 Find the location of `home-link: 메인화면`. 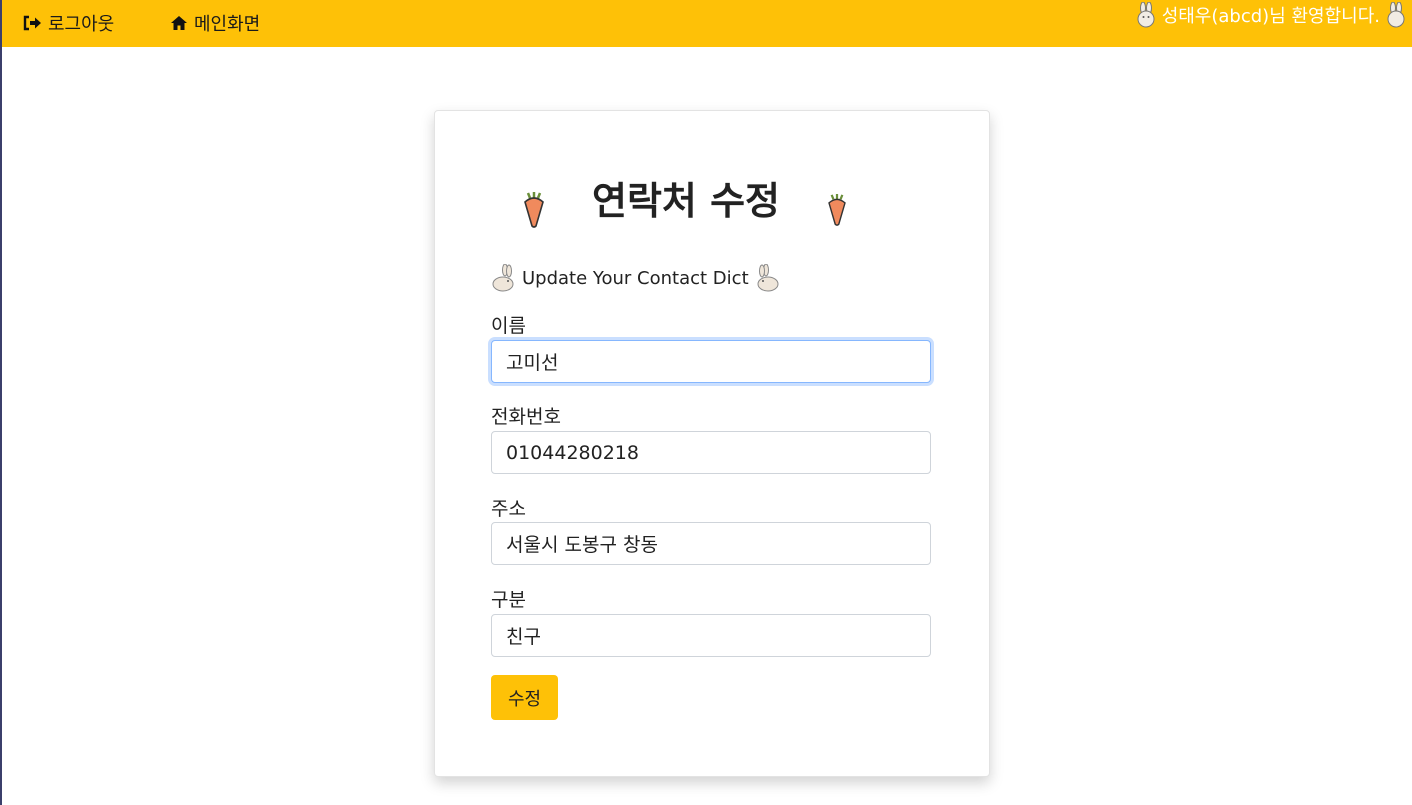

home-link: 메인화면 is located at coordinates (215, 23).